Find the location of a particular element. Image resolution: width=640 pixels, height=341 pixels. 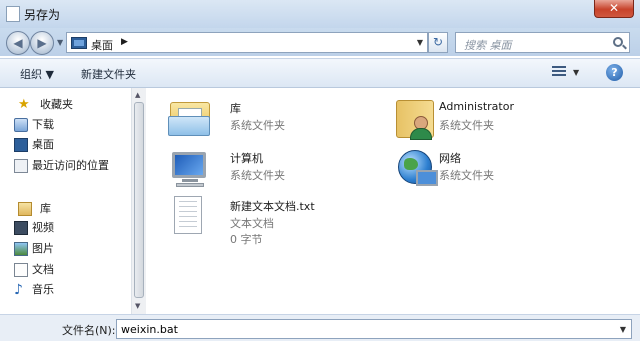

scroll-thumb is located at coordinates (139, 200).